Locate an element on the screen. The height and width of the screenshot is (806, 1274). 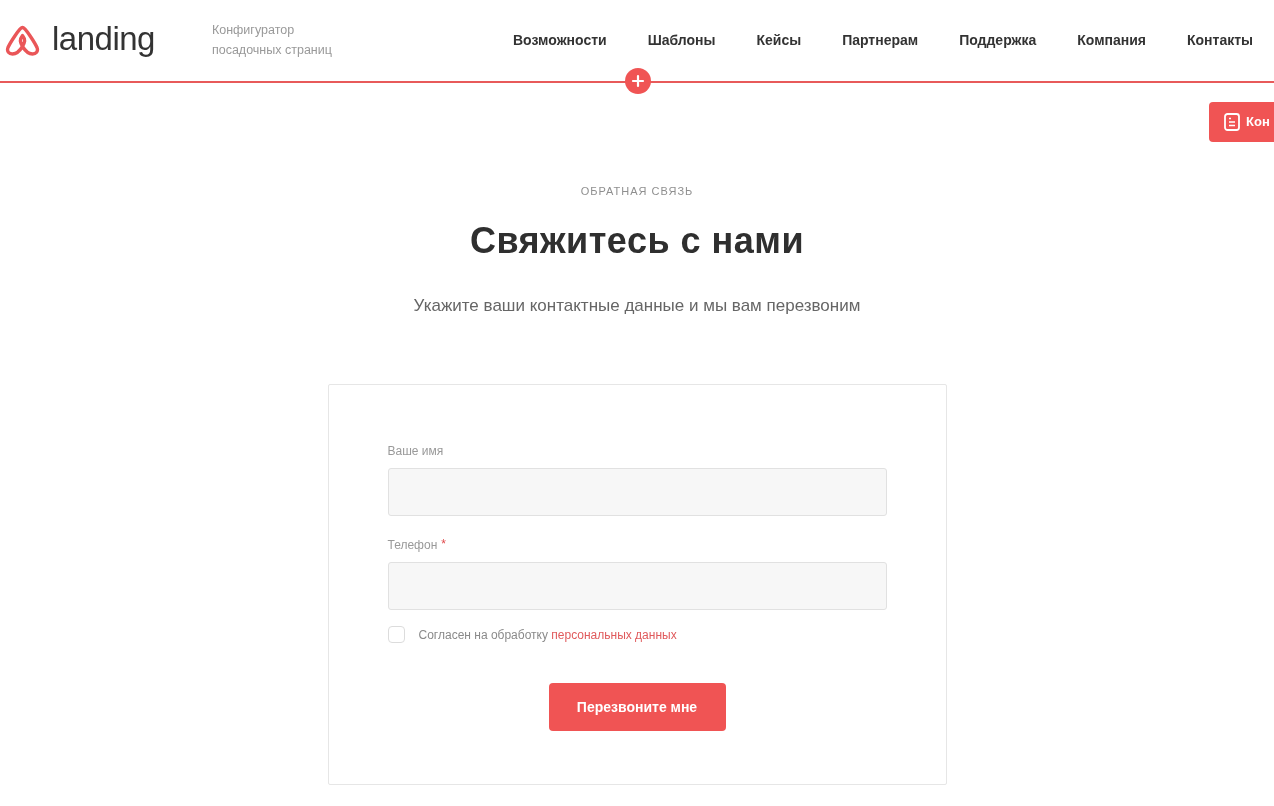
nav-link: Кейсы is located at coordinates (779, 40).